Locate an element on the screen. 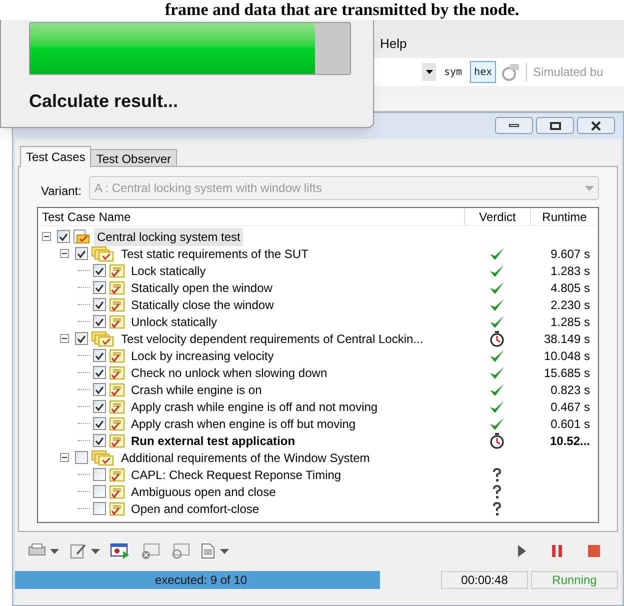  test-case-name: Apply crash while engine is off and not moving is located at coordinates (254, 407).